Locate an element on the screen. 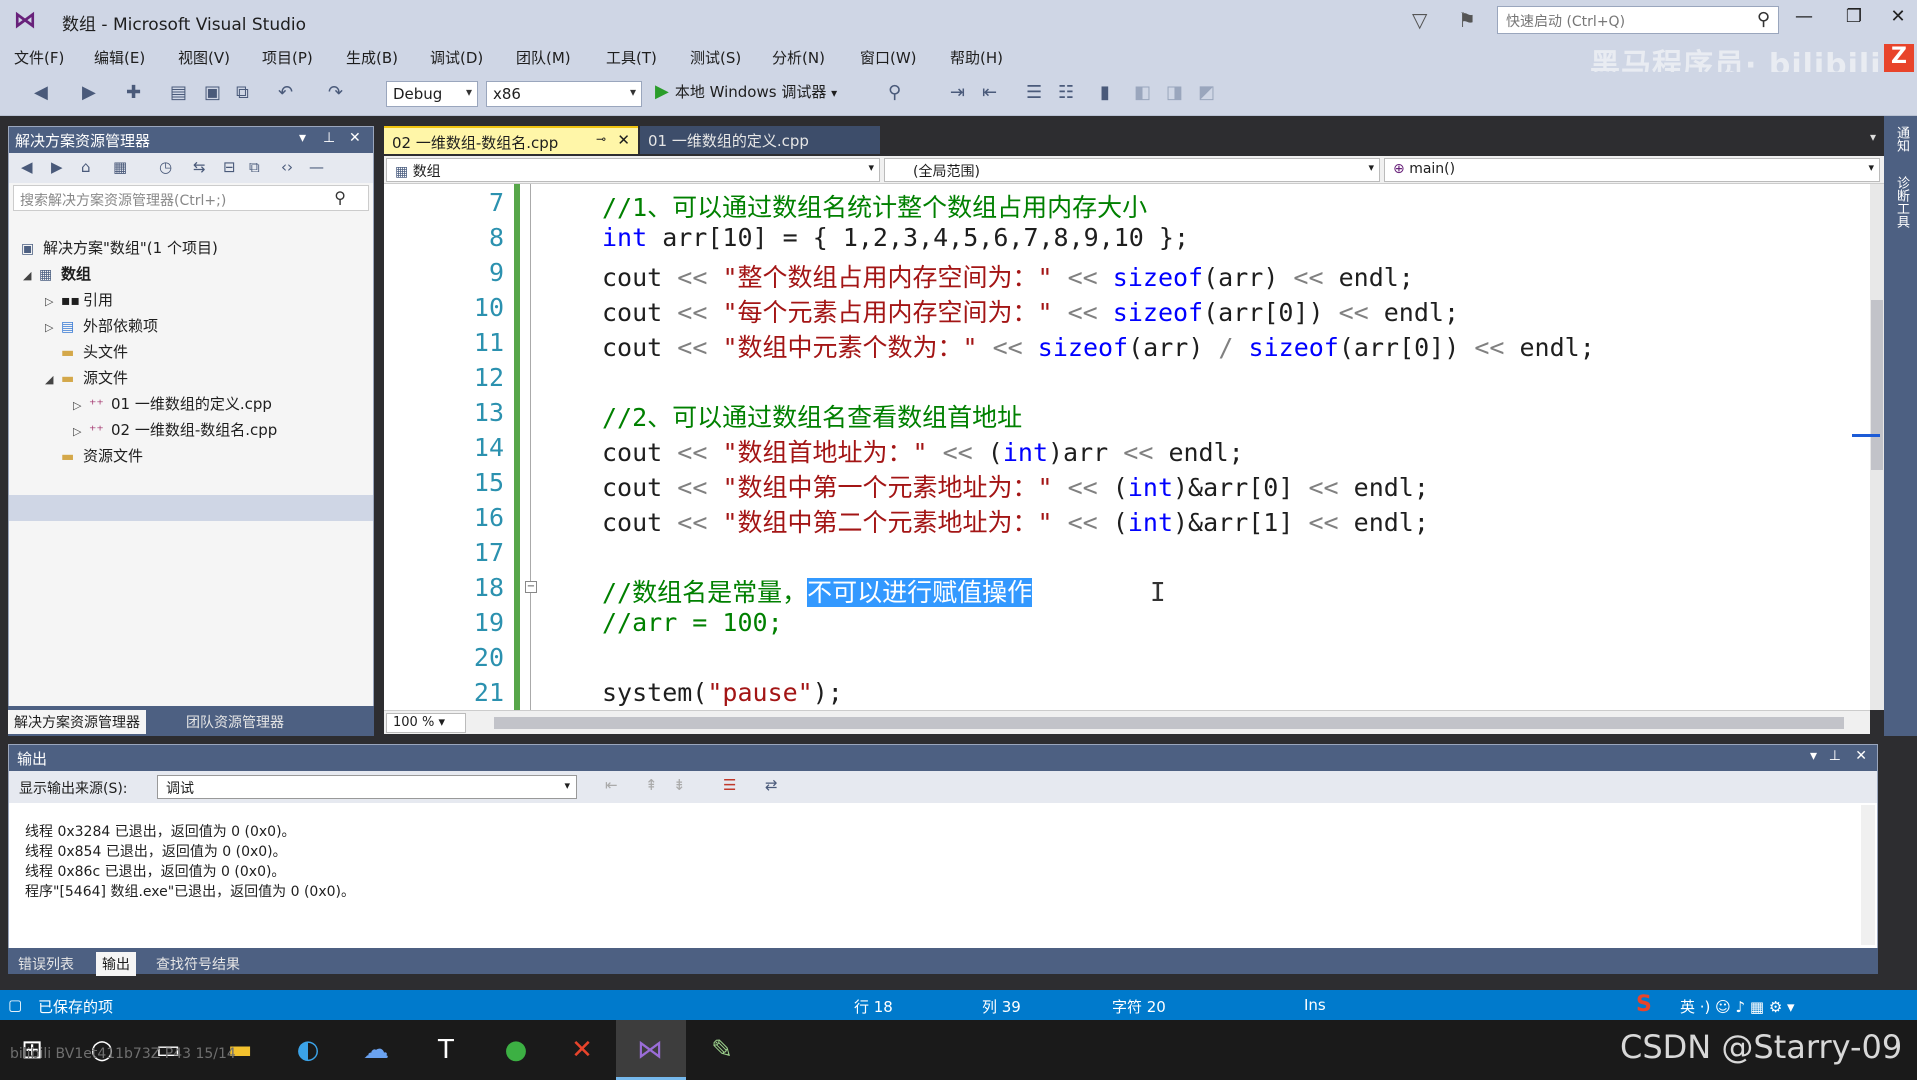 The image size is (1917, 1080). tree-file-02: ▷ ⁺⁺ 02 一维数组-数组名.cpp is located at coordinates (175, 430).